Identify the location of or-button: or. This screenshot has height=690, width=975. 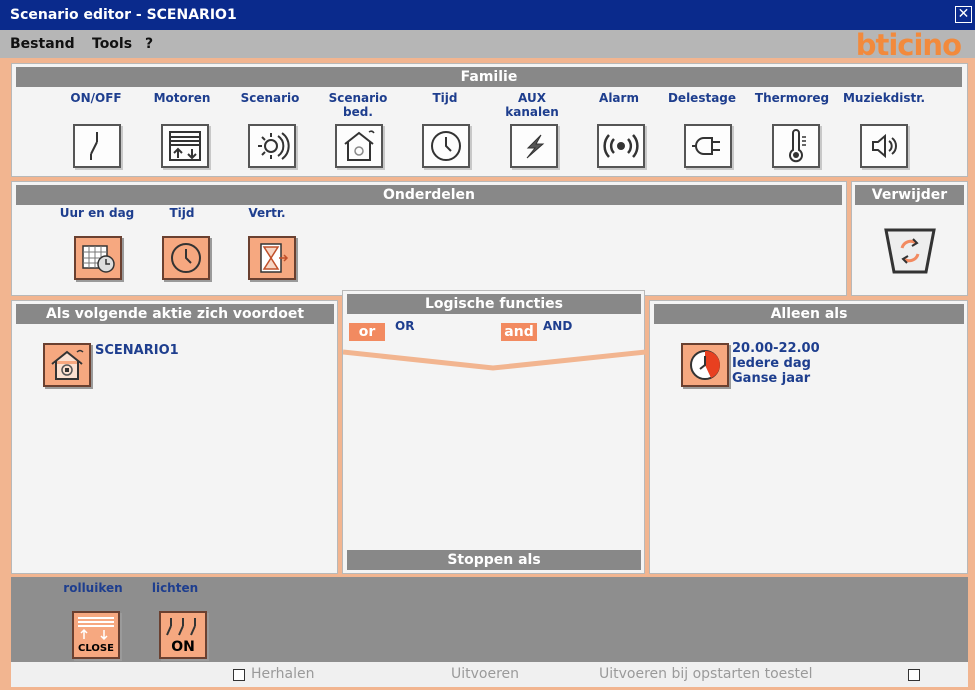
(367, 332).